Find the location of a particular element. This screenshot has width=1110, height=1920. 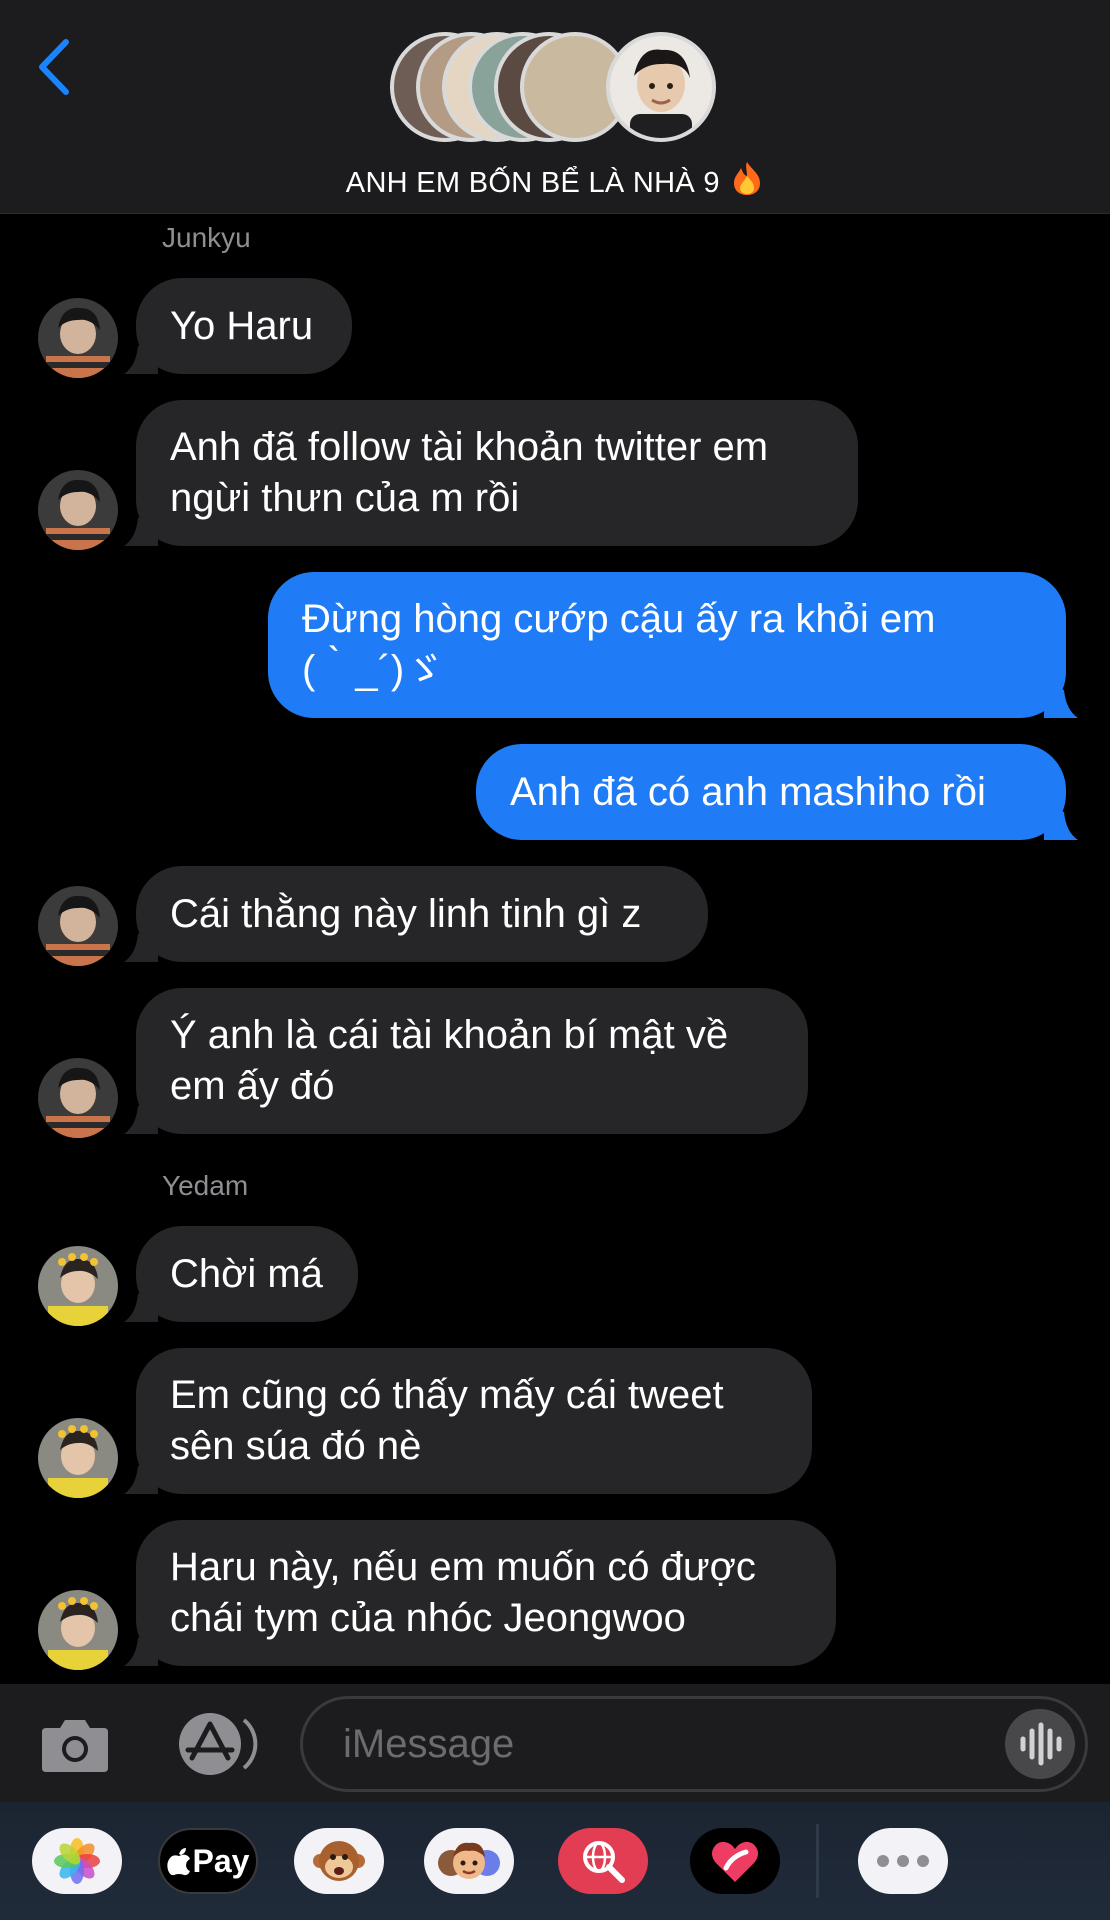

animoji-icon is located at coordinates (339, 1861).